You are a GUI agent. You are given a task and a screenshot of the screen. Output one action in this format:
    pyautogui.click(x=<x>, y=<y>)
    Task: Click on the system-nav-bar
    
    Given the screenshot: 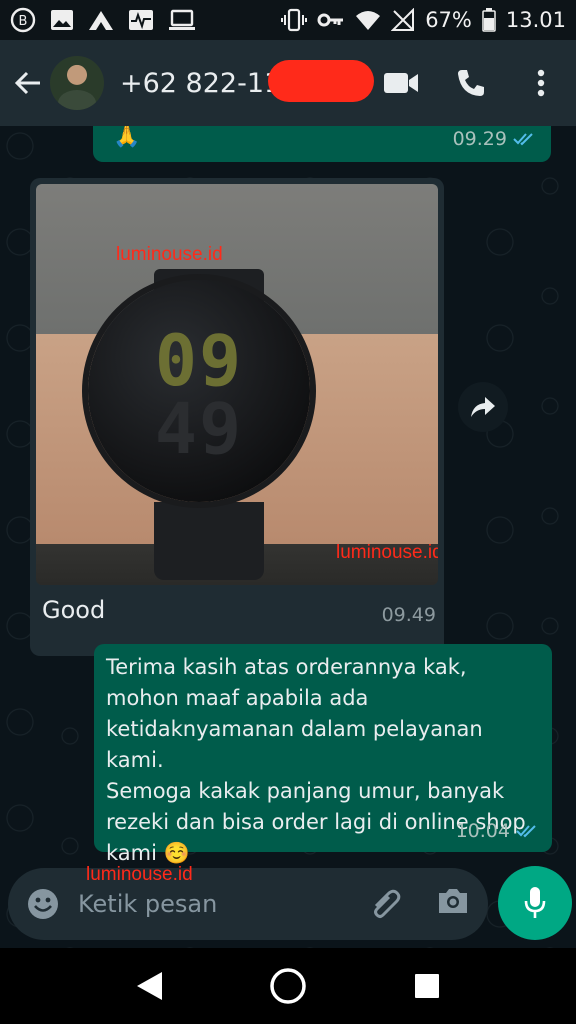 What is the action you would take?
    pyautogui.click(x=288, y=986)
    